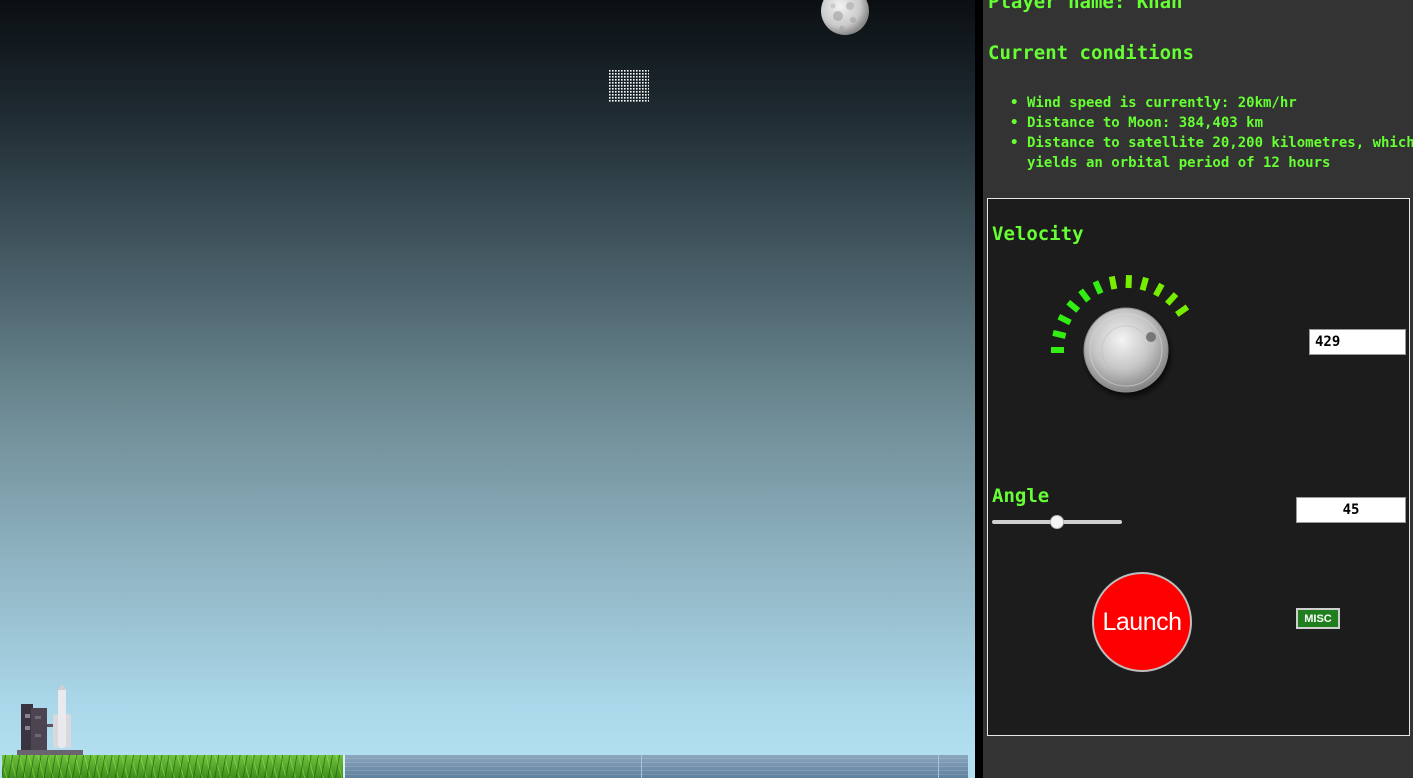 This screenshot has width=1413, height=778. I want to click on velocity-input, so click(1357, 342).